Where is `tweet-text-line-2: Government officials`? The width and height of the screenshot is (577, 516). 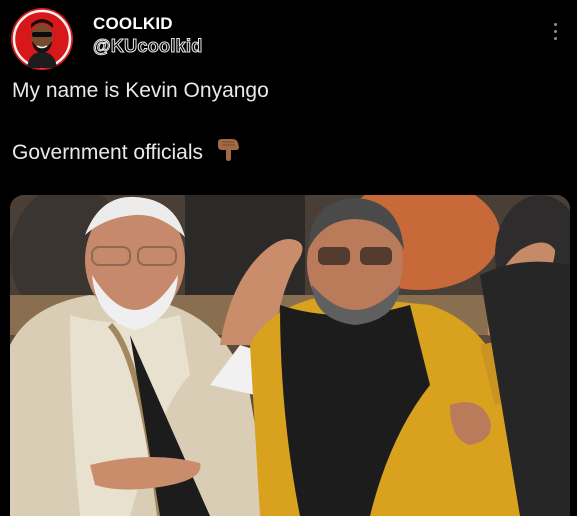 tweet-text-line-2: Government officials is located at coordinates (126, 151).